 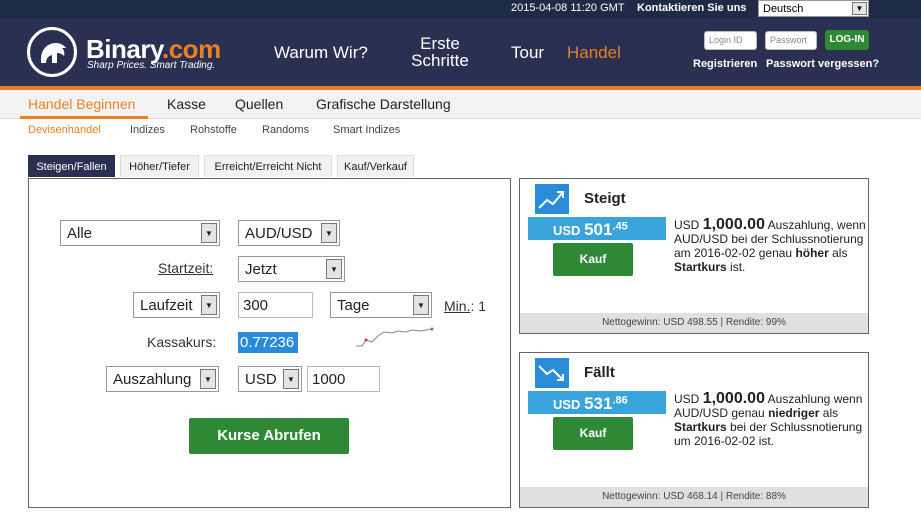 I want to click on duration-unit-select: Tage ▼, so click(x=381, y=305).